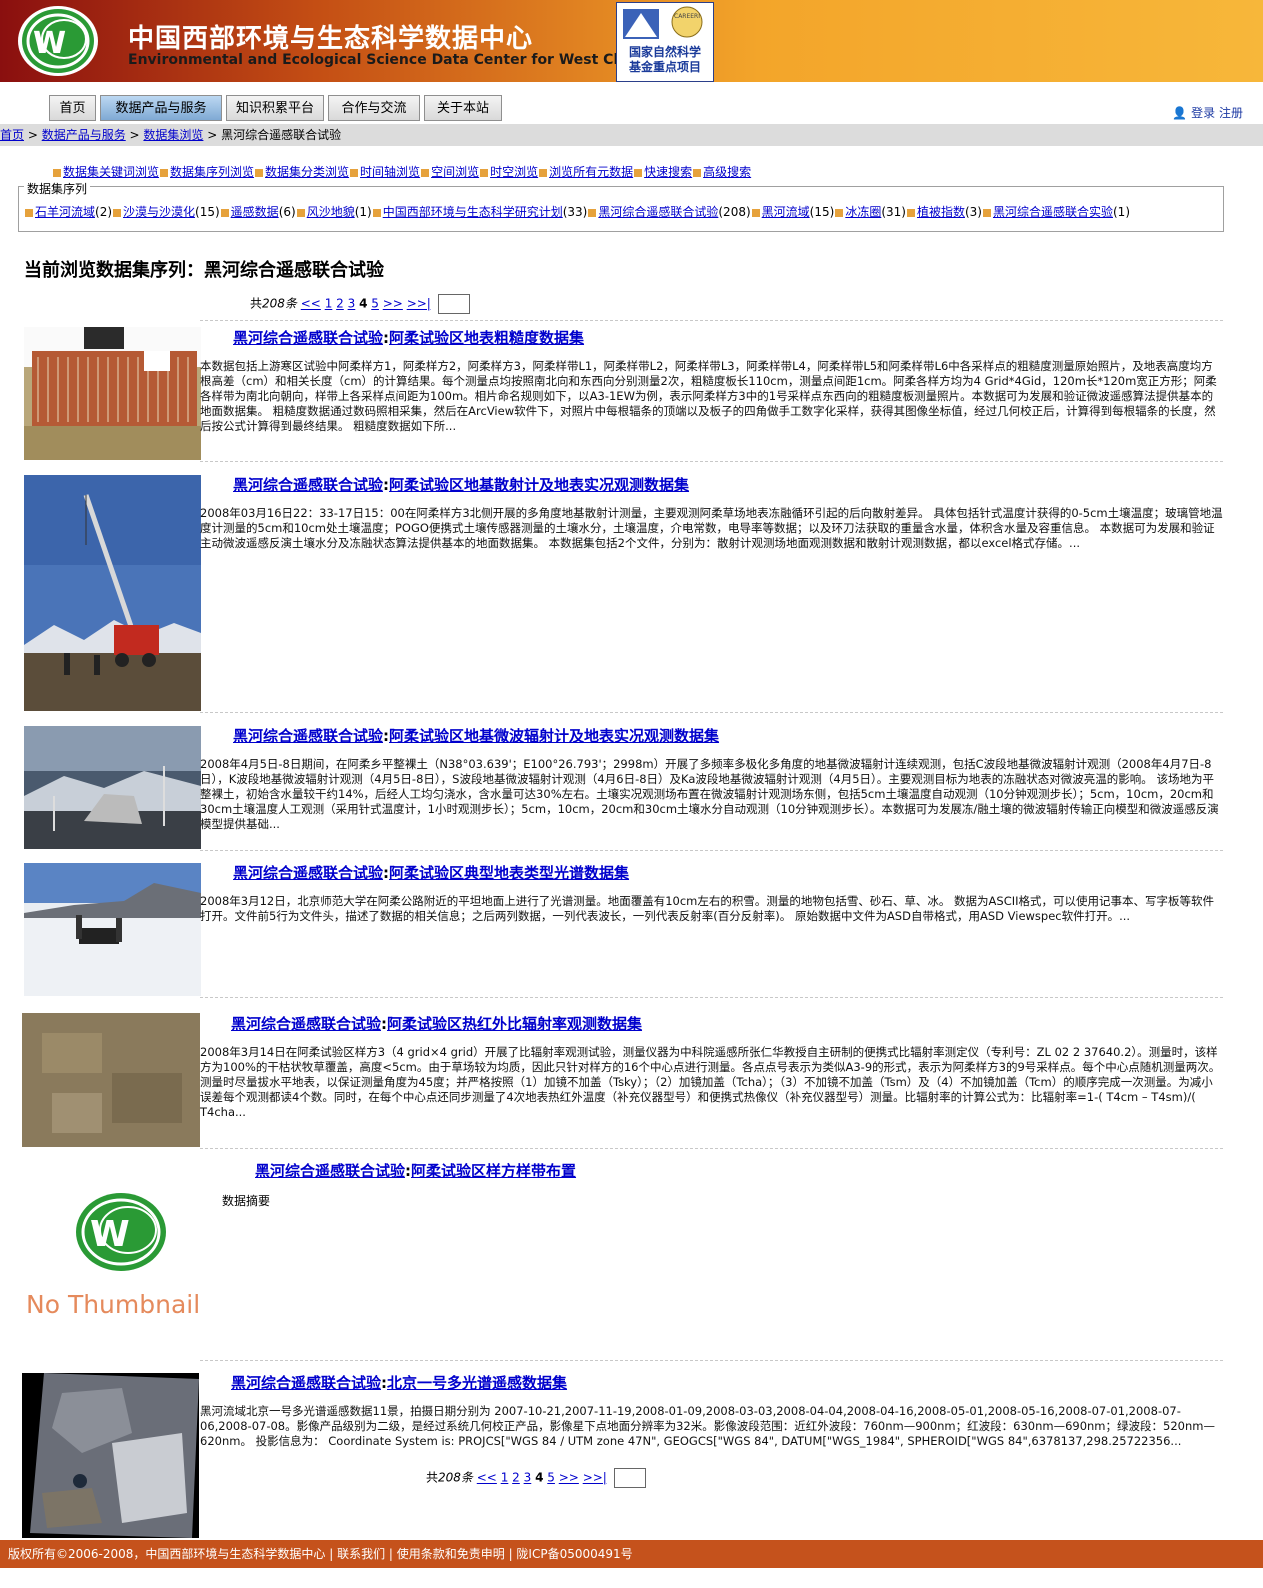  Describe the element at coordinates (390, 172) in the screenshot. I see `link-timeline-browse: 时间轴浏览` at that location.